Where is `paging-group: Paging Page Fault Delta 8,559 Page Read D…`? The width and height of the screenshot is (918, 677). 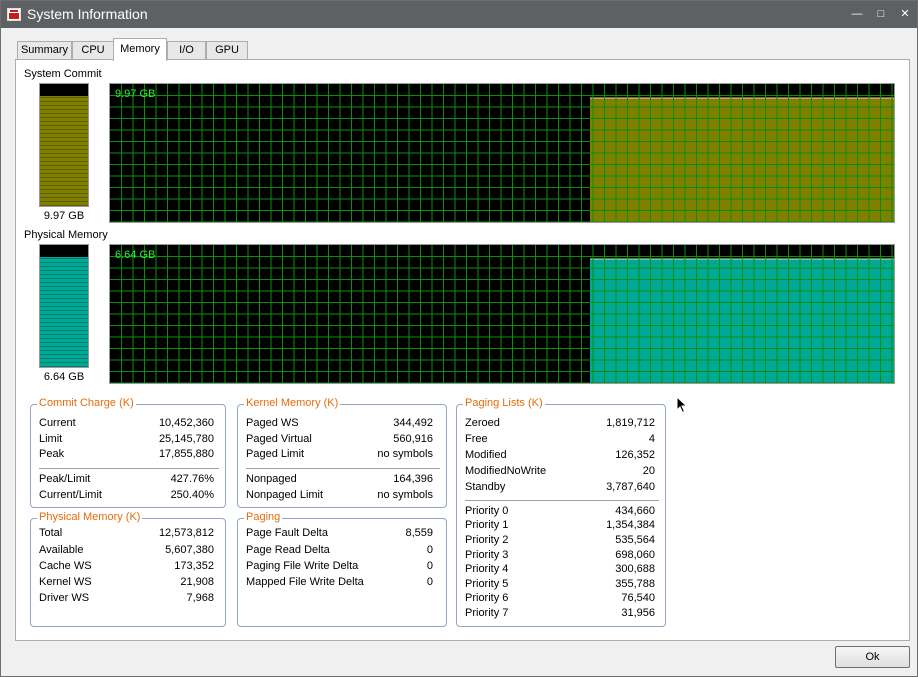 paging-group: Paging Page Fault Delta 8,559 Page Read D… is located at coordinates (342, 569).